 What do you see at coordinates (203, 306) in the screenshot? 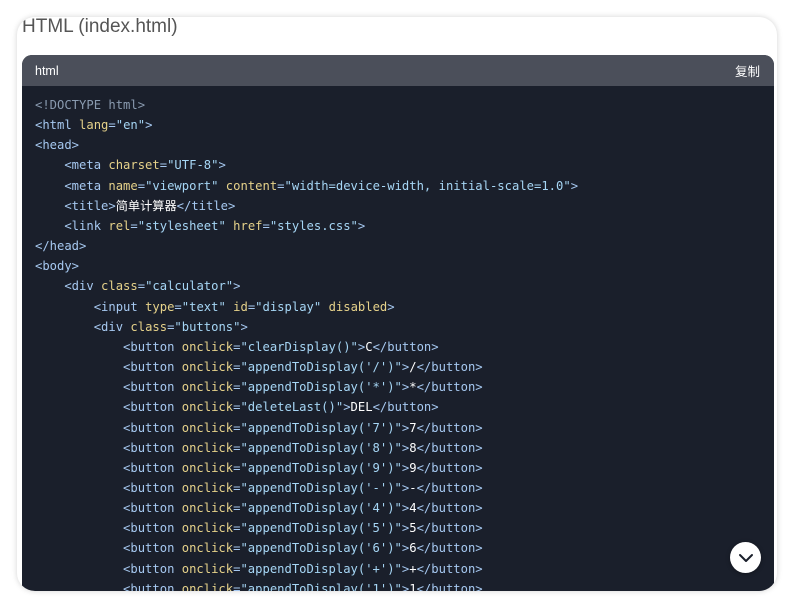
I see `code-token: "text"` at bounding box center [203, 306].